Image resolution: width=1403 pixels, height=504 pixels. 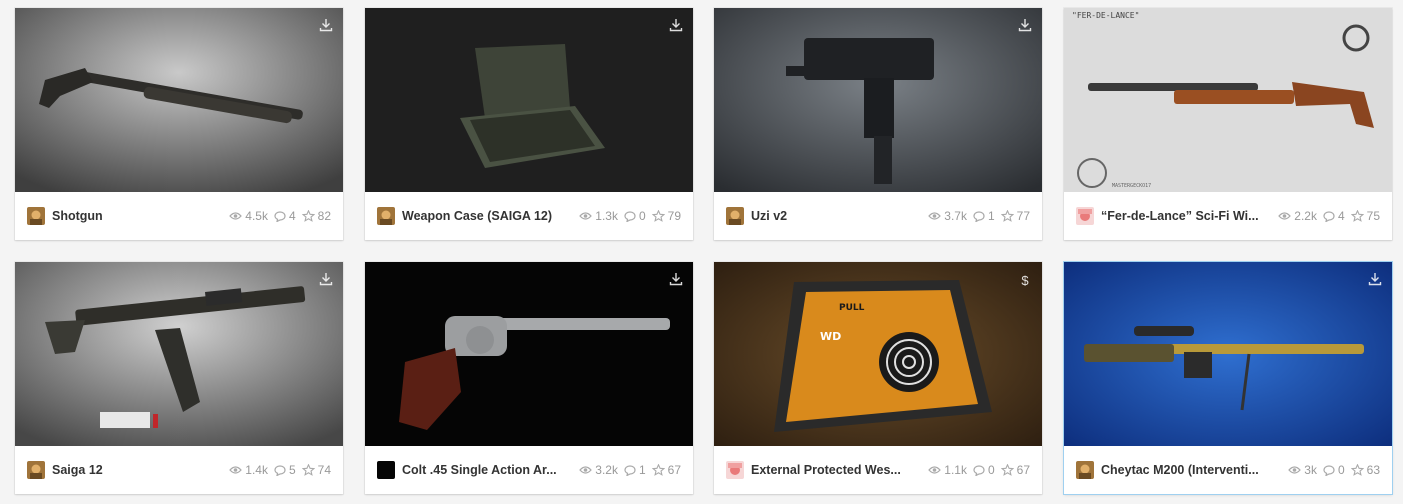 I want to click on likes-count: 63, so click(x=1373, y=470).